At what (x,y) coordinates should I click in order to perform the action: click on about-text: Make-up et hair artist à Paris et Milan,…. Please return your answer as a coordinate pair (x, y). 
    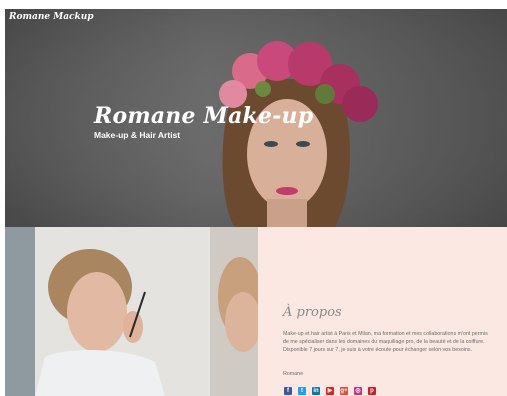
    Looking at the image, I should click on (385, 342).